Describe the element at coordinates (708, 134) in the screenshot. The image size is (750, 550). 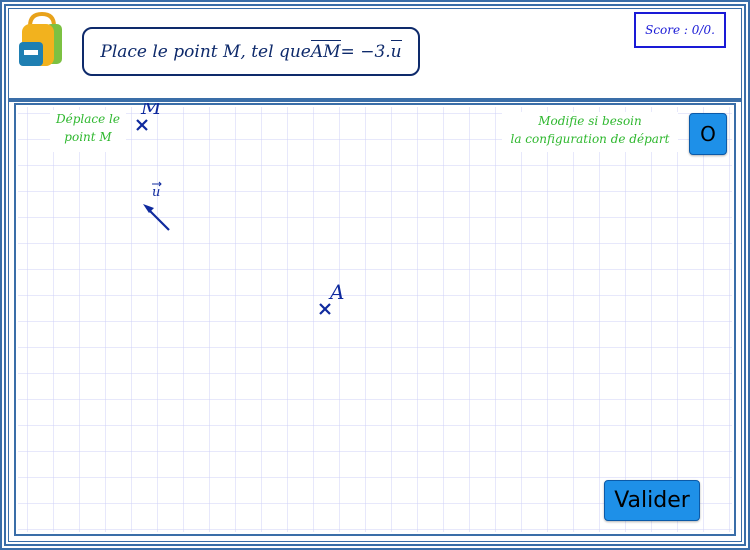
I see `reset-config-button: O` at that location.